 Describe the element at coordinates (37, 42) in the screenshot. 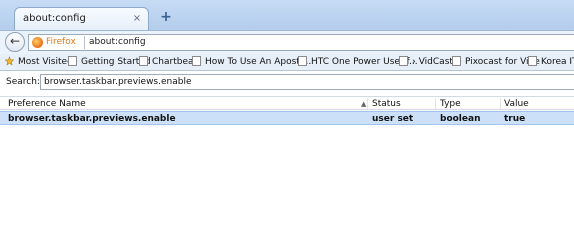

I see `firefox-icon` at that location.